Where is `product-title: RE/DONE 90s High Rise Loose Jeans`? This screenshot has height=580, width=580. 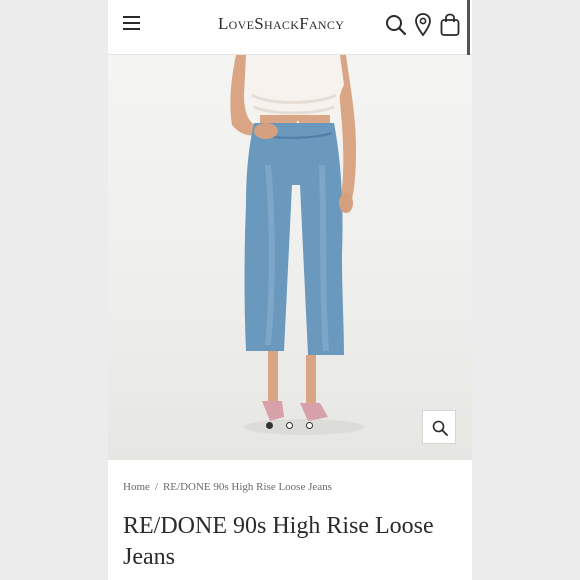
product-title: RE/DONE 90s High Rise Loose Jeans is located at coordinates (278, 541).